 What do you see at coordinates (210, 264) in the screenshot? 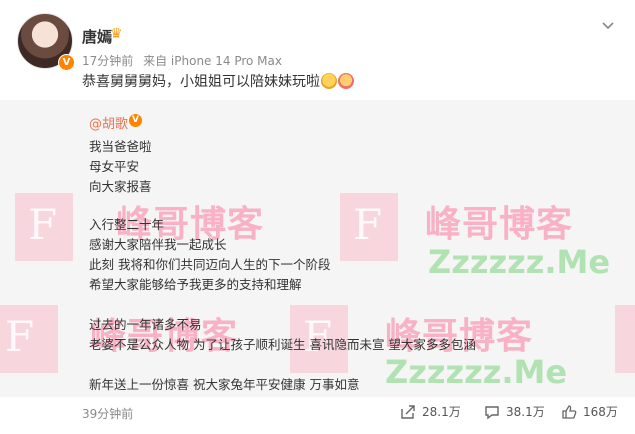
I see `repost-line: 此刻 我将和你们共同迈向人生的下一个阶段` at bounding box center [210, 264].